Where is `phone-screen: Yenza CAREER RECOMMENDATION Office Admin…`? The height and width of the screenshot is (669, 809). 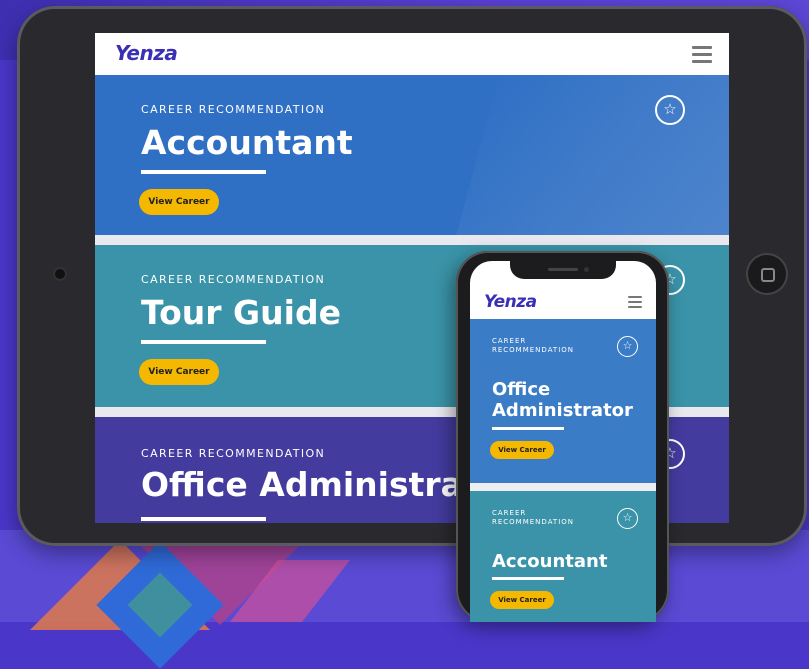 phone-screen: Yenza CAREER RECOMMENDATION Office Admin… is located at coordinates (563, 441).